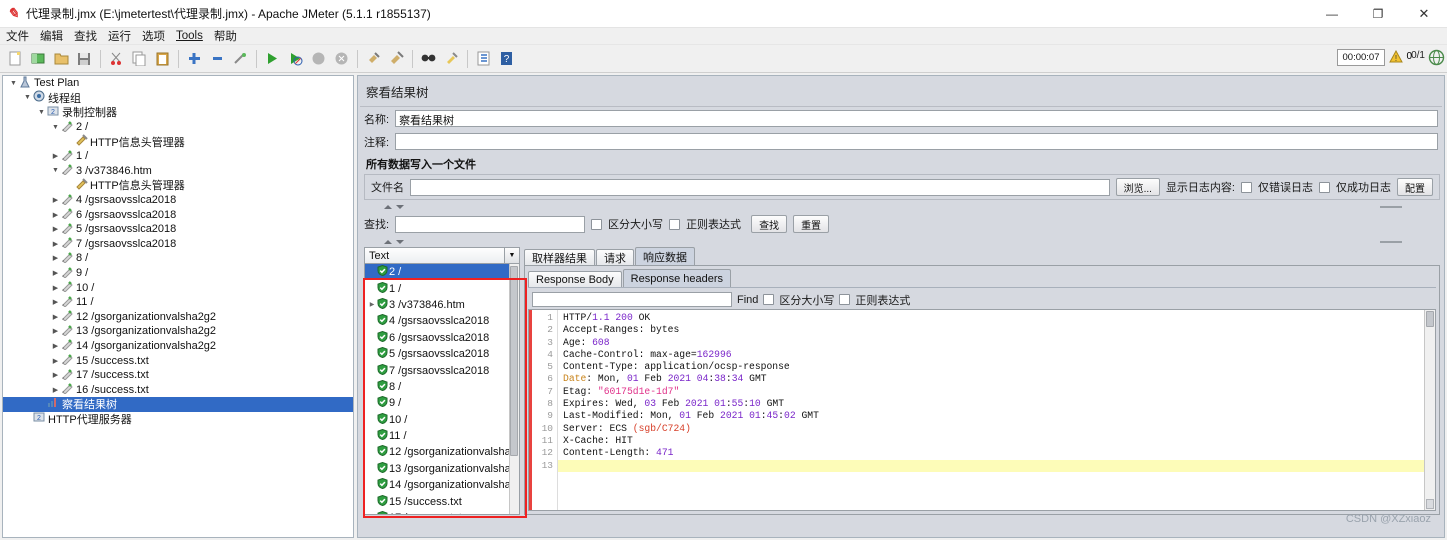 This screenshot has width=1447, height=540. Describe the element at coordinates (442, 305) in the screenshot. I see `list-item: ▶ 3 /v373846.htm` at that location.